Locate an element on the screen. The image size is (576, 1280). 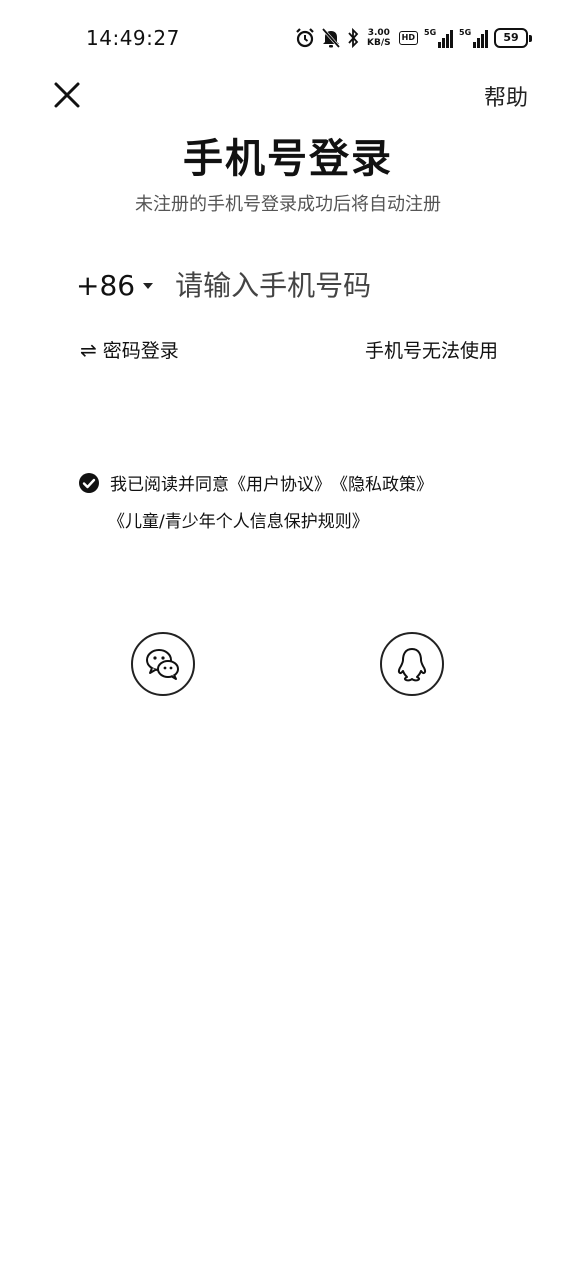
sim2-network-label: 5G is located at coordinates (465, 32).